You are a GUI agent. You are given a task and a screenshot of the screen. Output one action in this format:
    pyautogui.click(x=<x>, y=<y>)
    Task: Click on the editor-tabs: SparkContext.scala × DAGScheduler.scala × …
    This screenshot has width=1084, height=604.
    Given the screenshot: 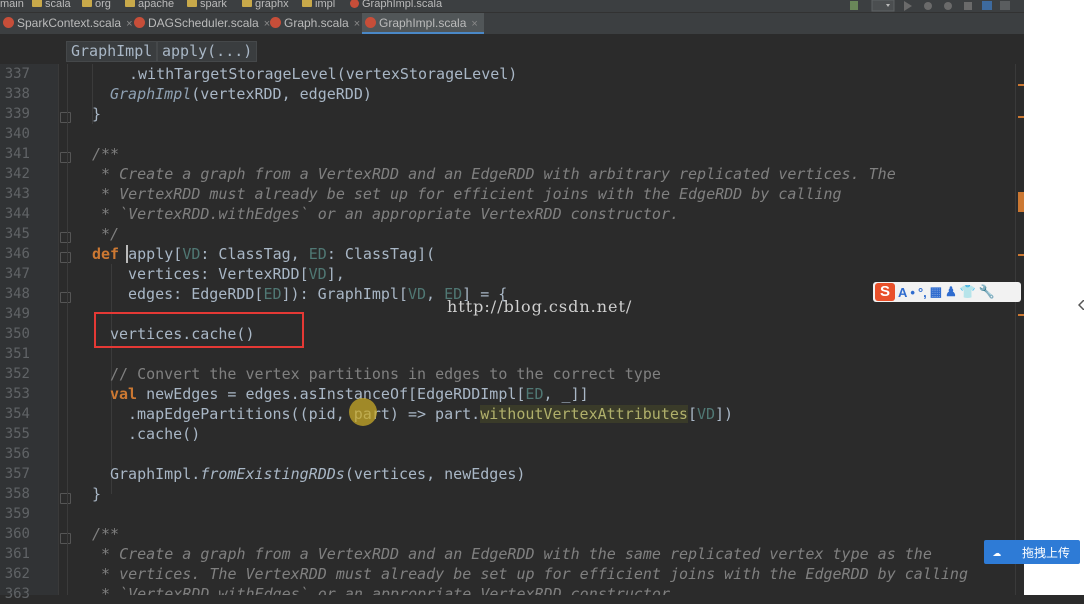 What is the action you would take?
    pyautogui.click(x=512, y=24)
    